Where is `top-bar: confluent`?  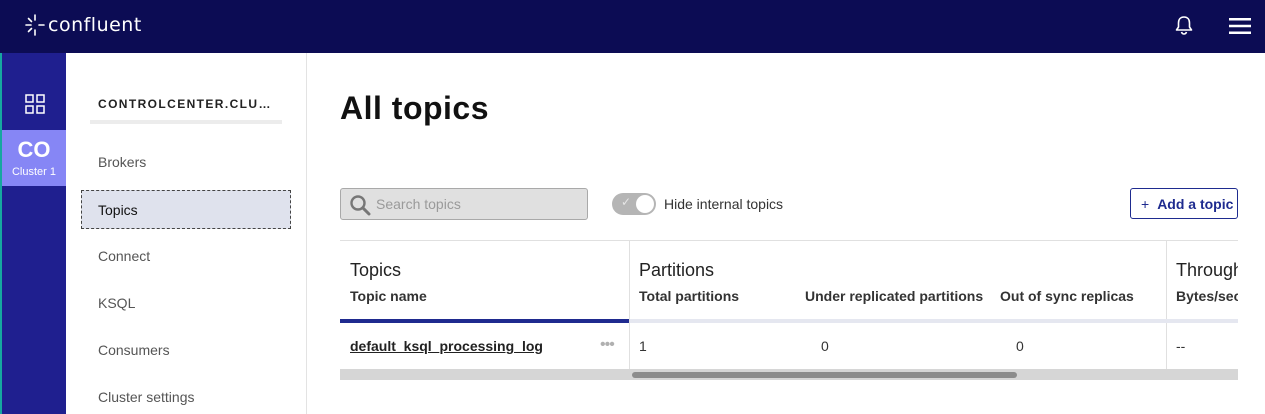
top-bar: confluent is located at coordinates (632, 26).